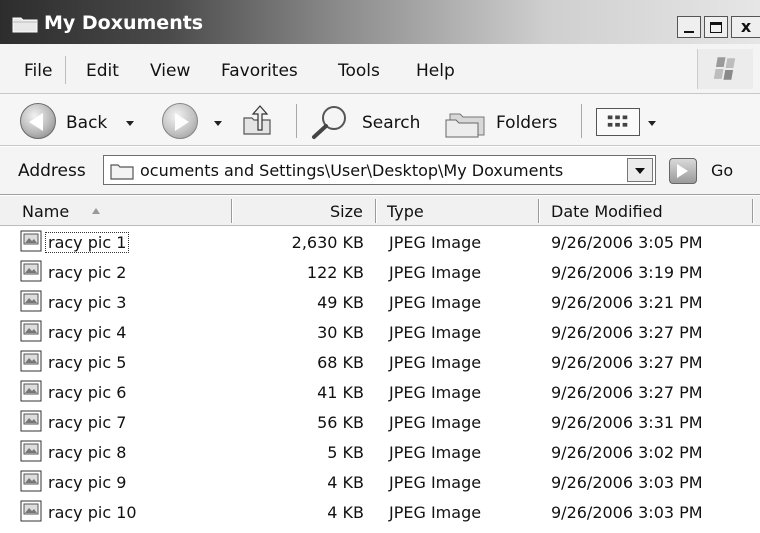 This screenshot has width=760, height=533. I want to click on forward-arrow-icon, so click(182, 122).